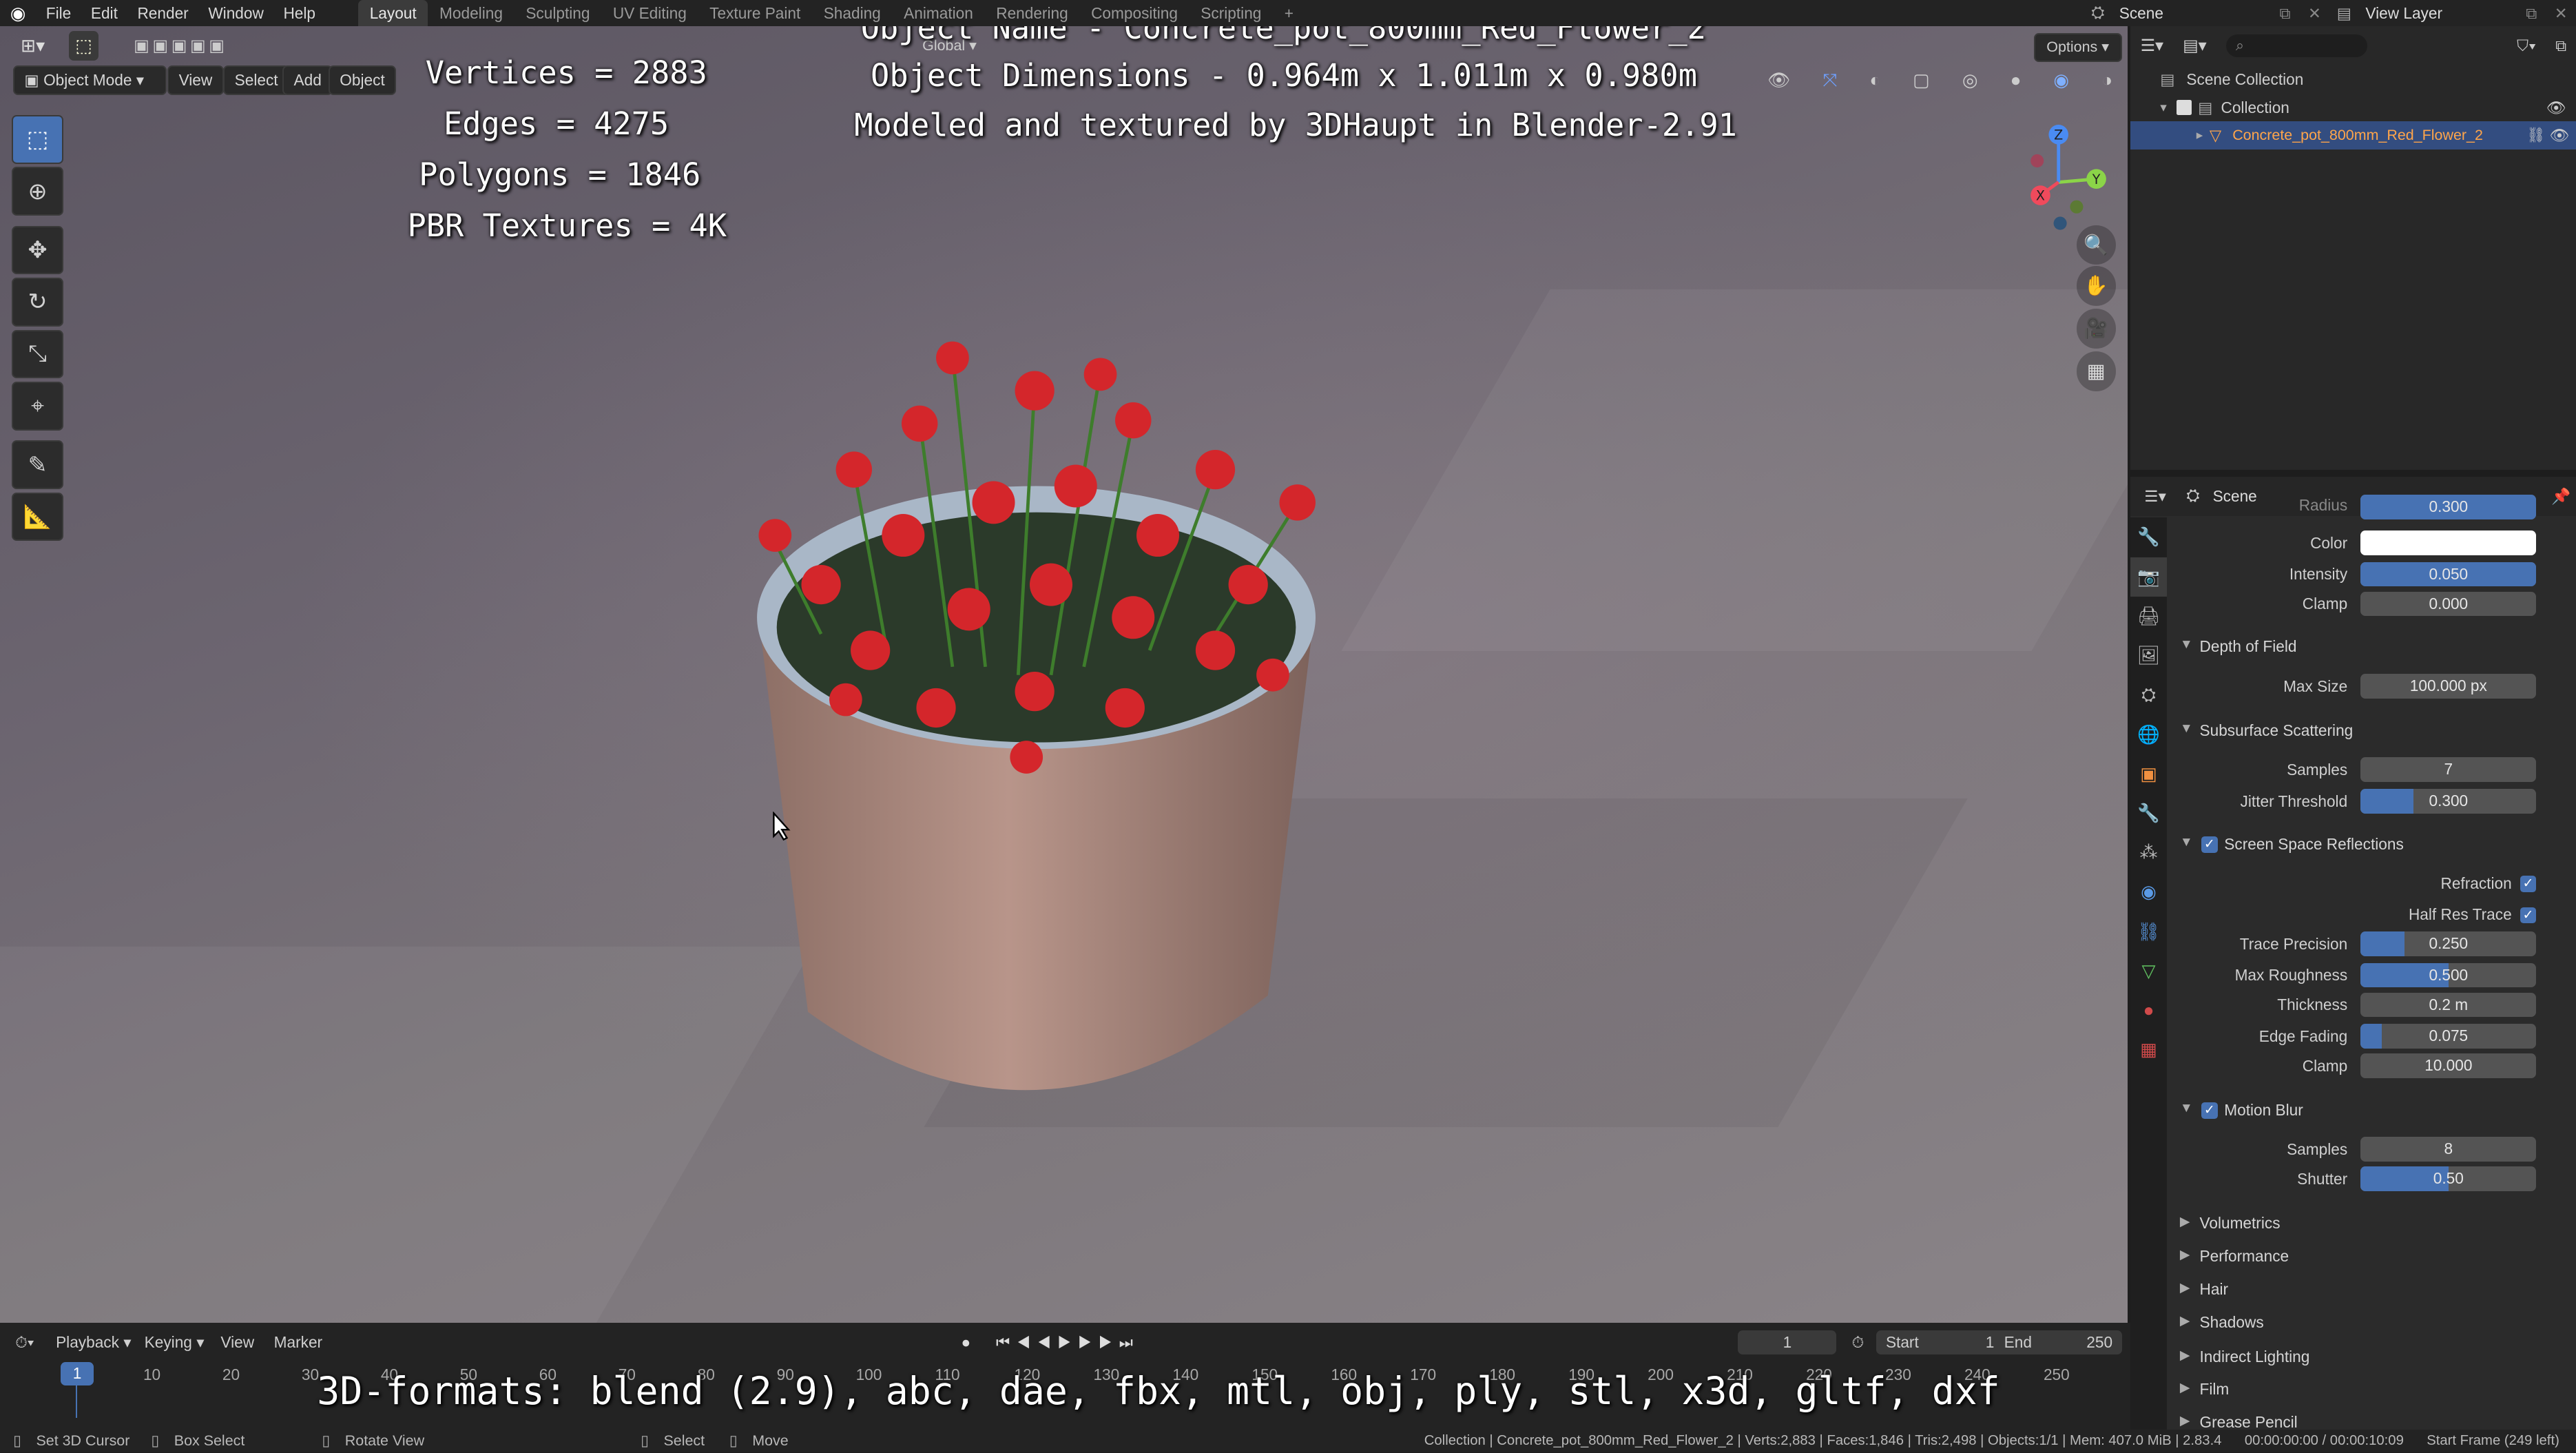 Image resolution: width=2576 pixels, height=1453 pixels. I want to click on solid-shading-icon: ●, so click(2016, 80).